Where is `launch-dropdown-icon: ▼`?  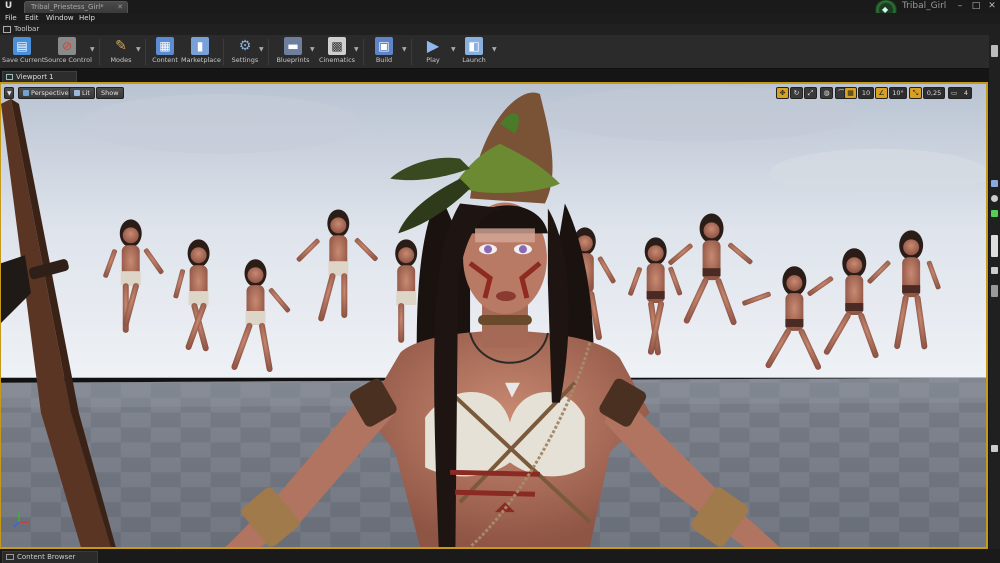
launch-dropdown-icon: ▼ is located at coordinates (494, 49).